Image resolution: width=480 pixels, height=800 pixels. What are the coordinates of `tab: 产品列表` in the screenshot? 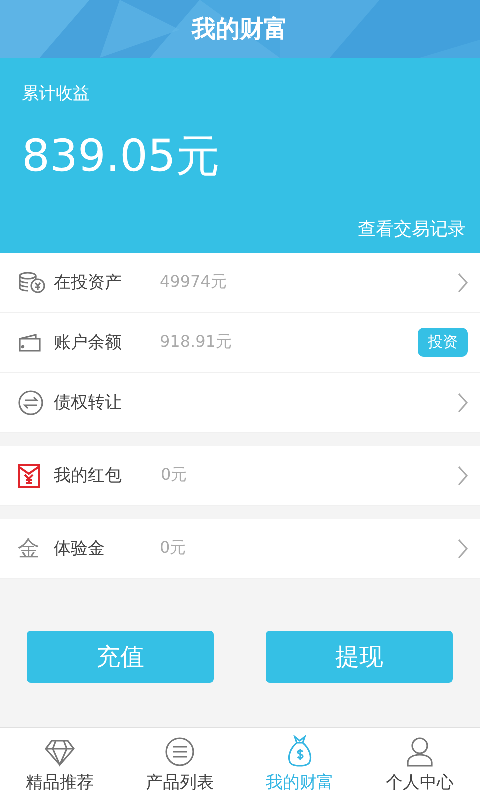 It's located at (180, 764).